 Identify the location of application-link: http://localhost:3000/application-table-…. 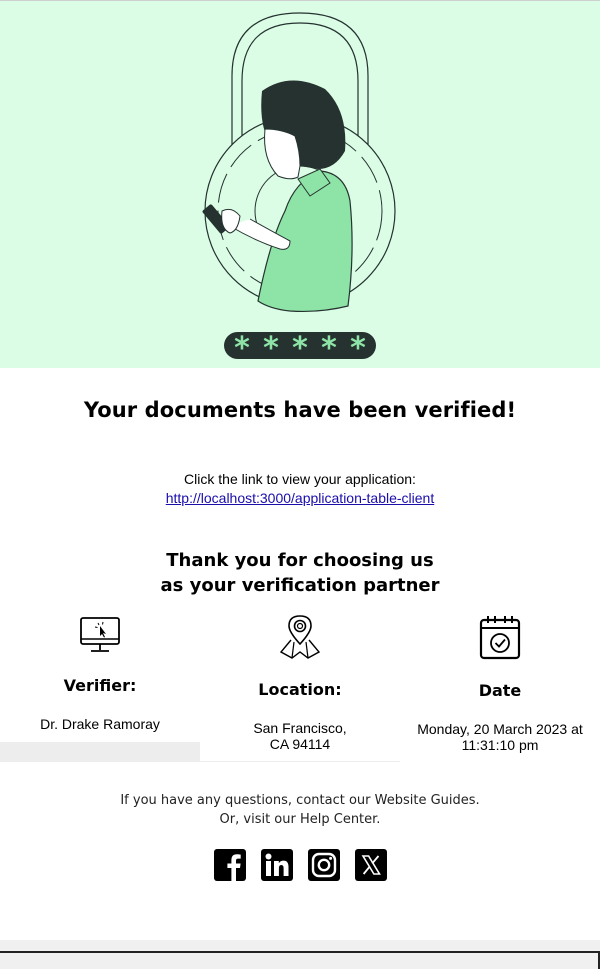
(300, 498).